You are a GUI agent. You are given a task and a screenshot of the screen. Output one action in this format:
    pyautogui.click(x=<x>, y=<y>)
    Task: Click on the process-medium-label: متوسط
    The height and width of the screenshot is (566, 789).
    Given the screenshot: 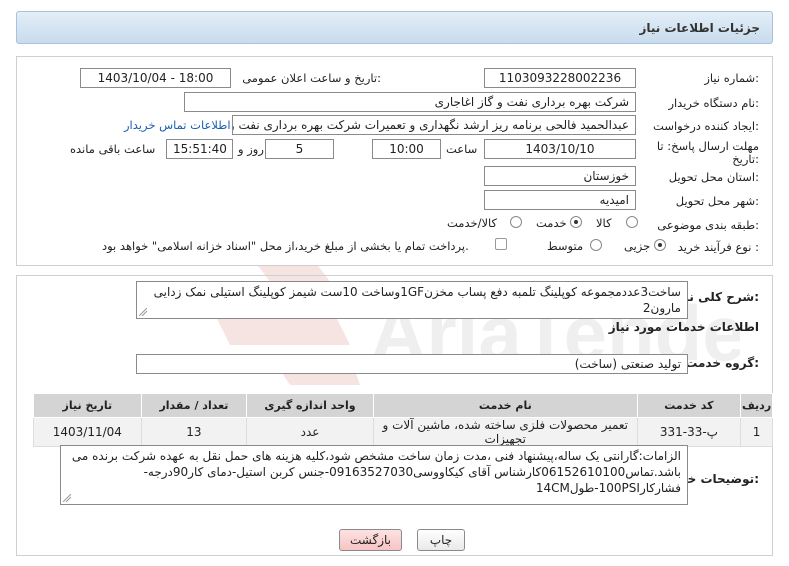 What is the action you would take?
    pyautogui.click(x=565, y=246)
    